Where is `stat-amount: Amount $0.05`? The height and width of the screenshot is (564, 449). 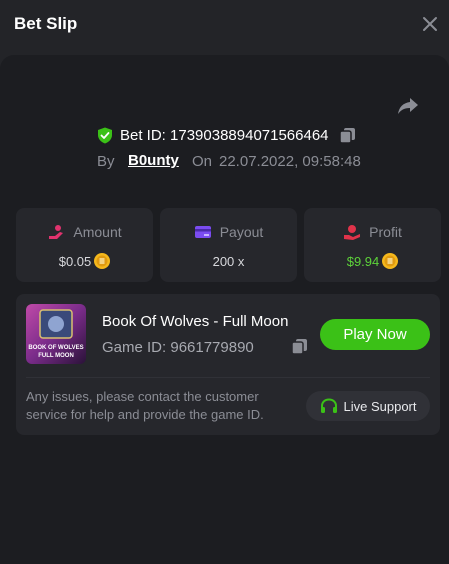 stat-amount: Amount $0.05 is located at coordinates (84, 245).